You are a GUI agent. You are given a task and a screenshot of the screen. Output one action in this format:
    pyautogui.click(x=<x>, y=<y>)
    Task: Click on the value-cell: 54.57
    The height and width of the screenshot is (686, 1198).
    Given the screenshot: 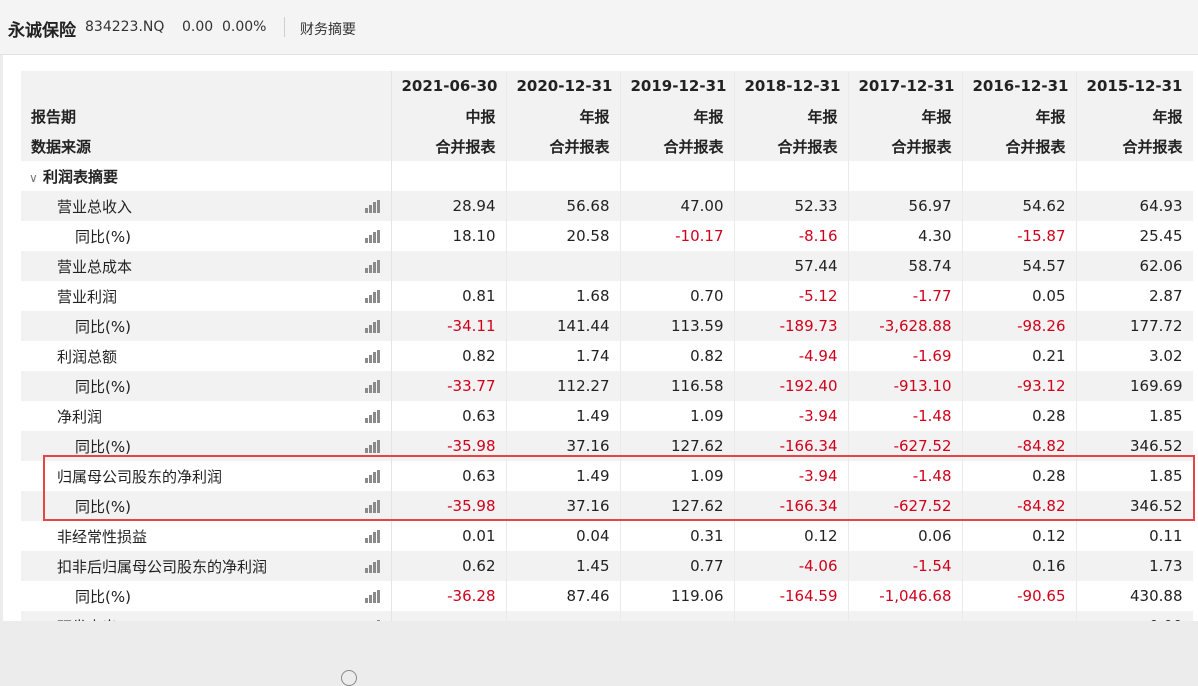 What is the action you would take?
    pyautogui.click(x=1019, y=266)
    